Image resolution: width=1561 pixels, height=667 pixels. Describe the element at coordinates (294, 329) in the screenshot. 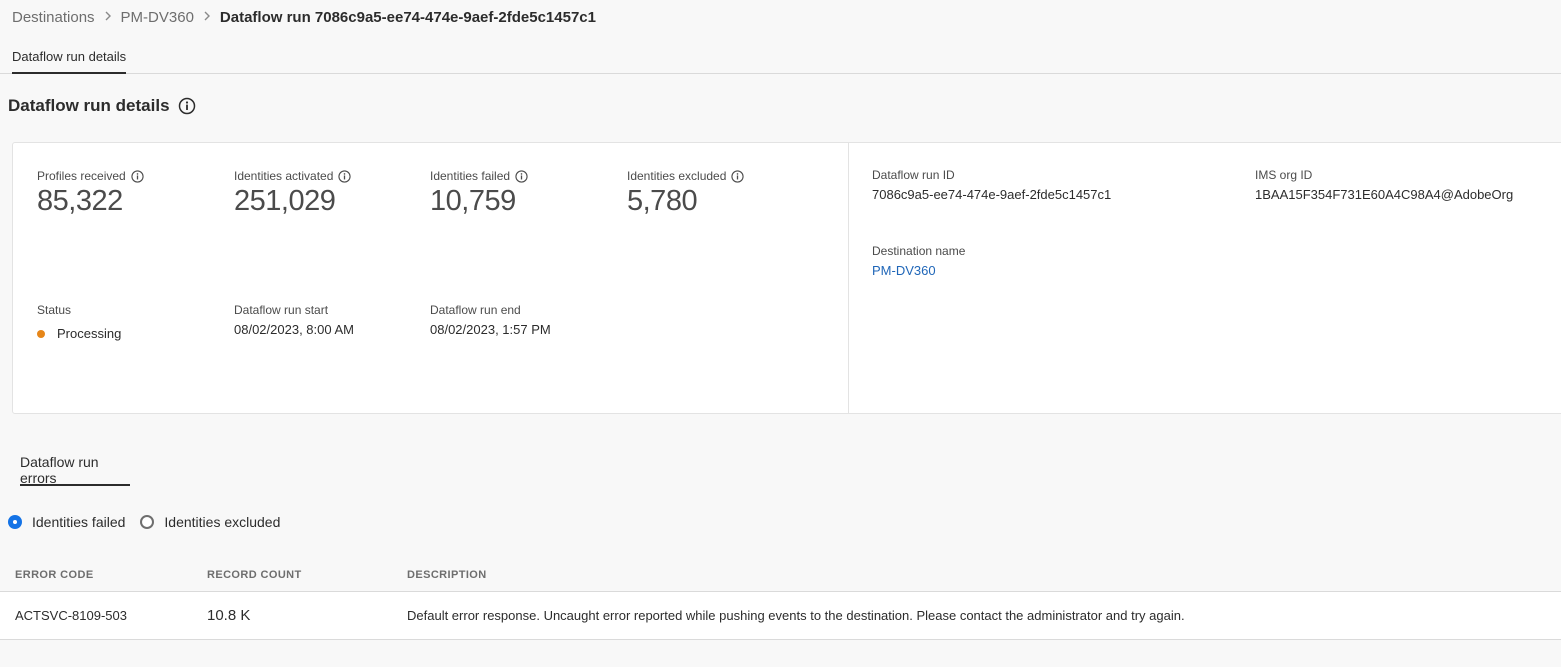

I see `run-start-value: 08/02/2023, 8:00 AM` at that location.